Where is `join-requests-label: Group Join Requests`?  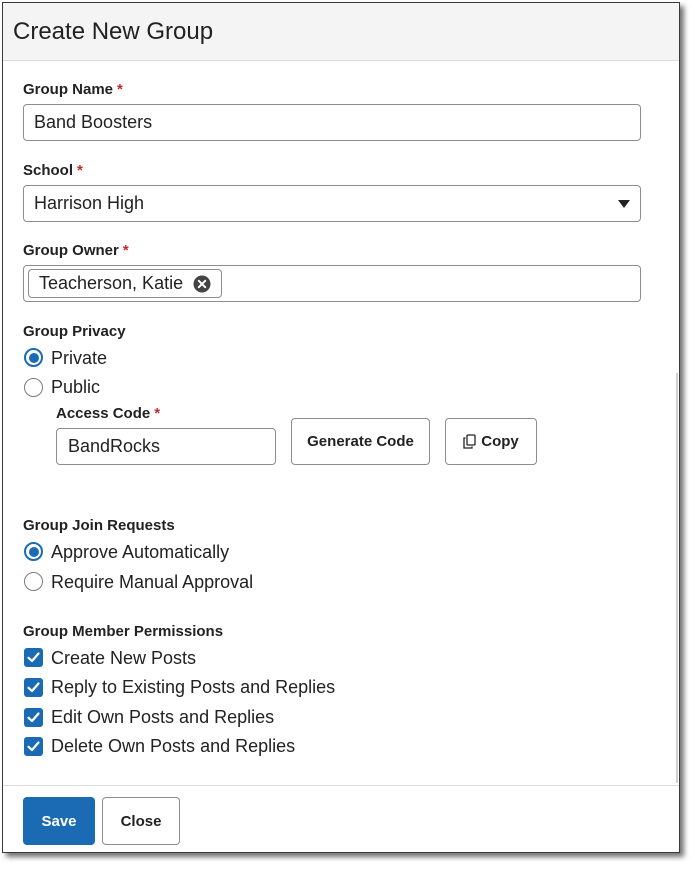 join-requests-label: Group Join Requests is located at coordinates (99, 525).